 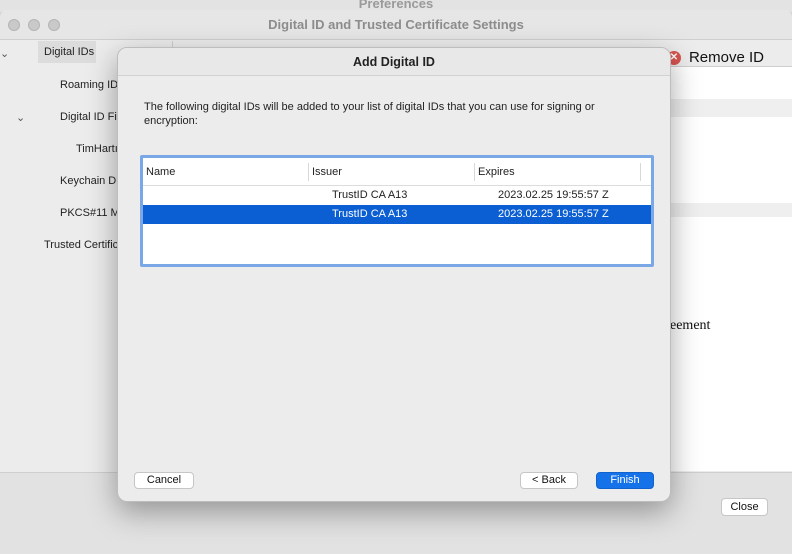 I want to click on close-button: Close, so click(x=744, y=507).